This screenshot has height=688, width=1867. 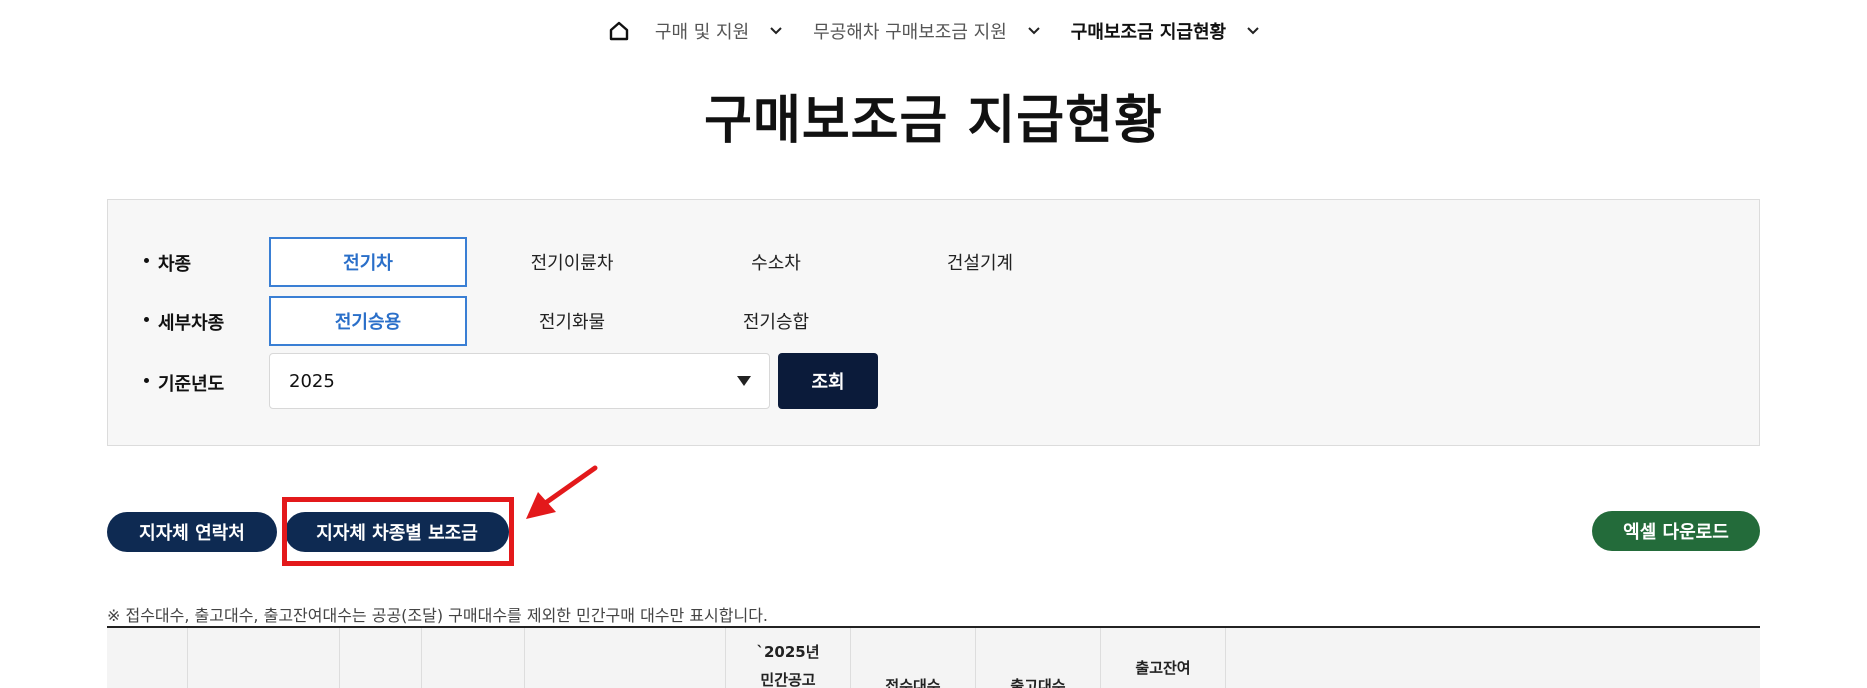 What do you see at coordinates (572, 321) in the screenshot?
I see `sub-type-option-cargo: 전기화물` at bounding box center [572, 321].